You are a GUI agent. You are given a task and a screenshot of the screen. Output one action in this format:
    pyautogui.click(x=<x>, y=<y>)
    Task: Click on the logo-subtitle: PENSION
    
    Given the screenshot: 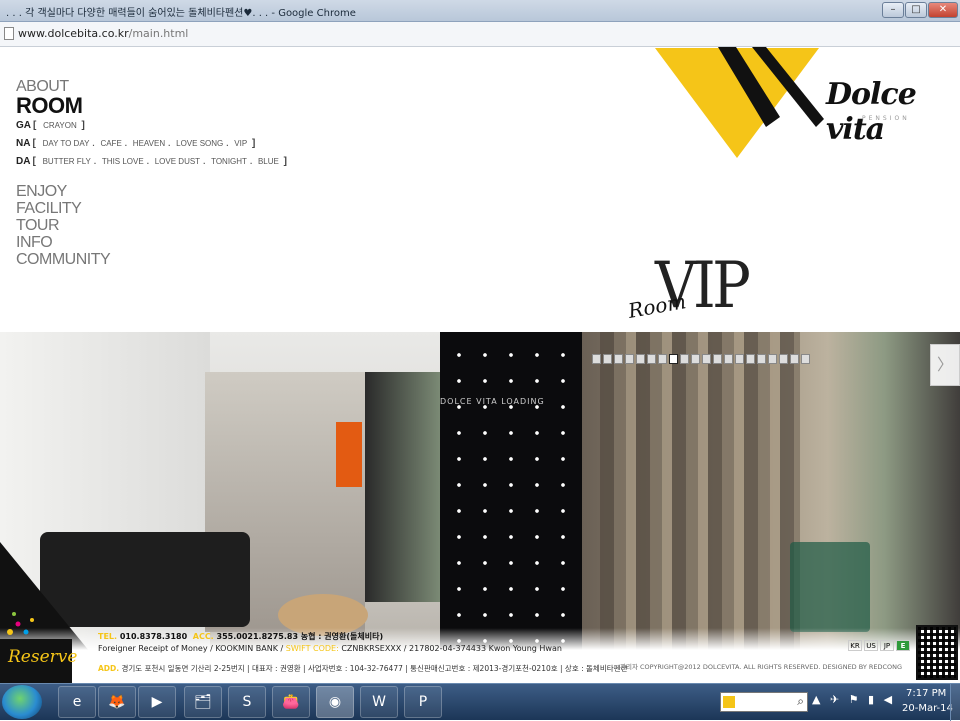 What is the action you would take?
    pyautogui.click(x=886, y=118)
    